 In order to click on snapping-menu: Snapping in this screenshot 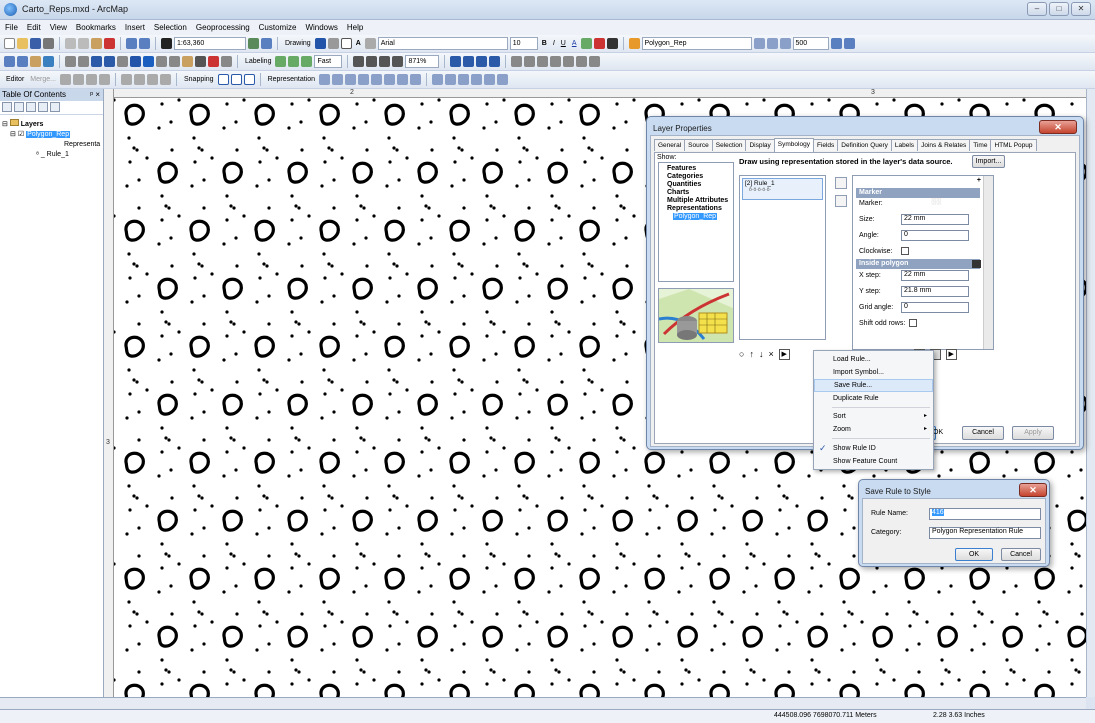, I will do `click(199, 79)`.